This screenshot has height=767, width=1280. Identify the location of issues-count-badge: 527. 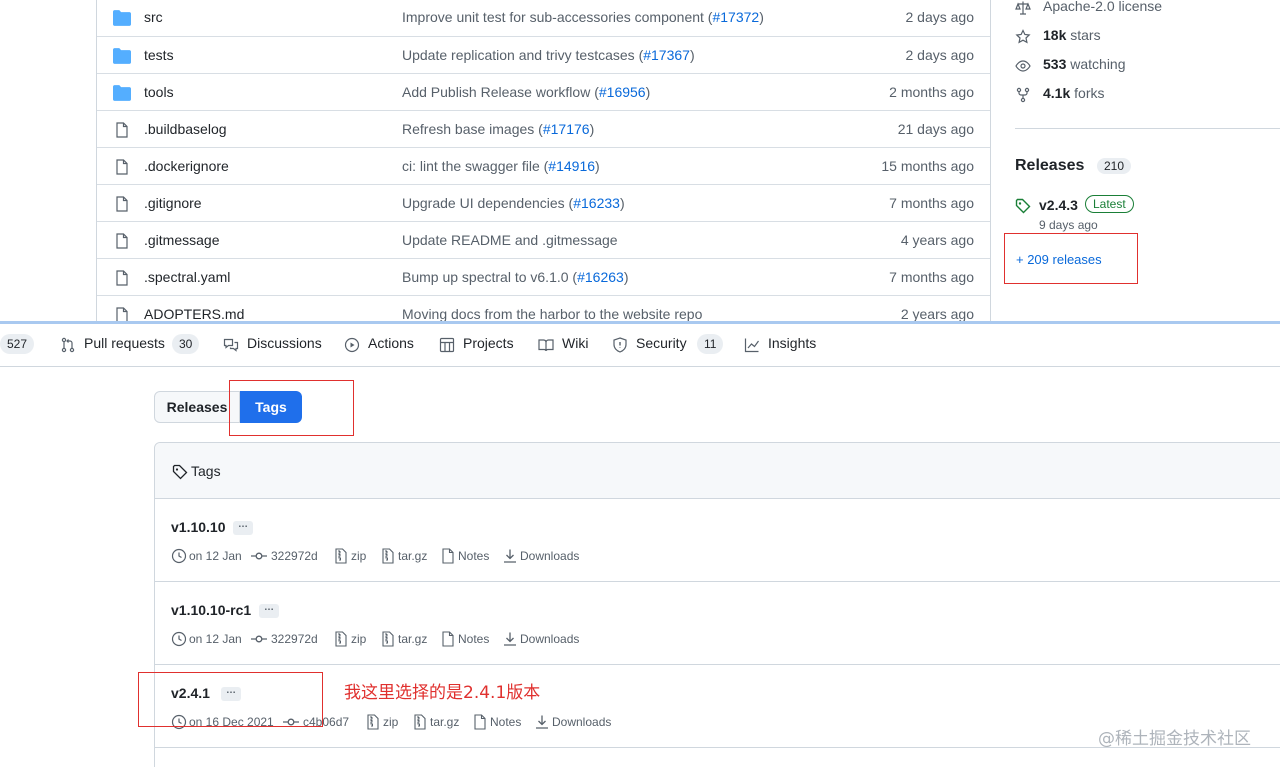
(17, 344).